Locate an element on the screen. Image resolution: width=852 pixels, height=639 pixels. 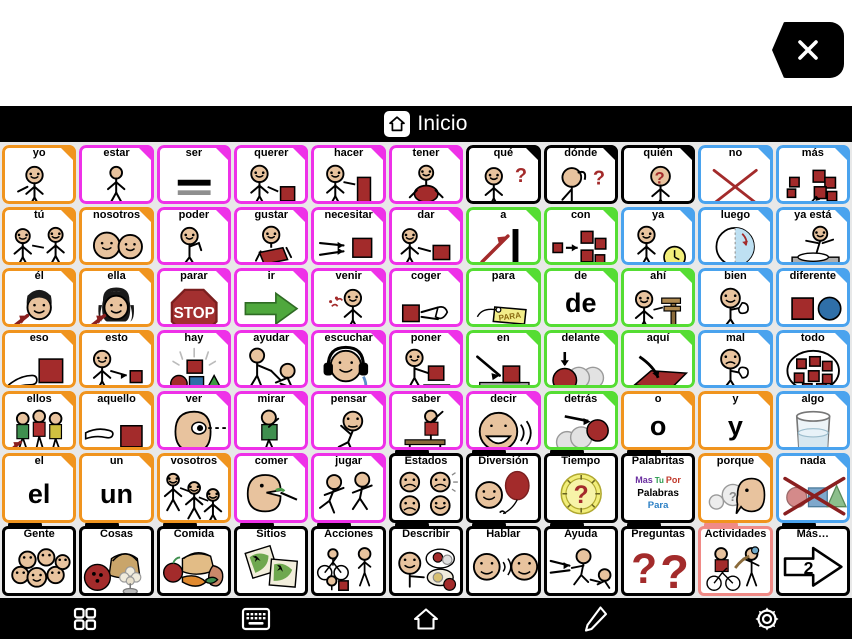
symbol-cell-parar: parar STOP is located at coordinates (194, 297).